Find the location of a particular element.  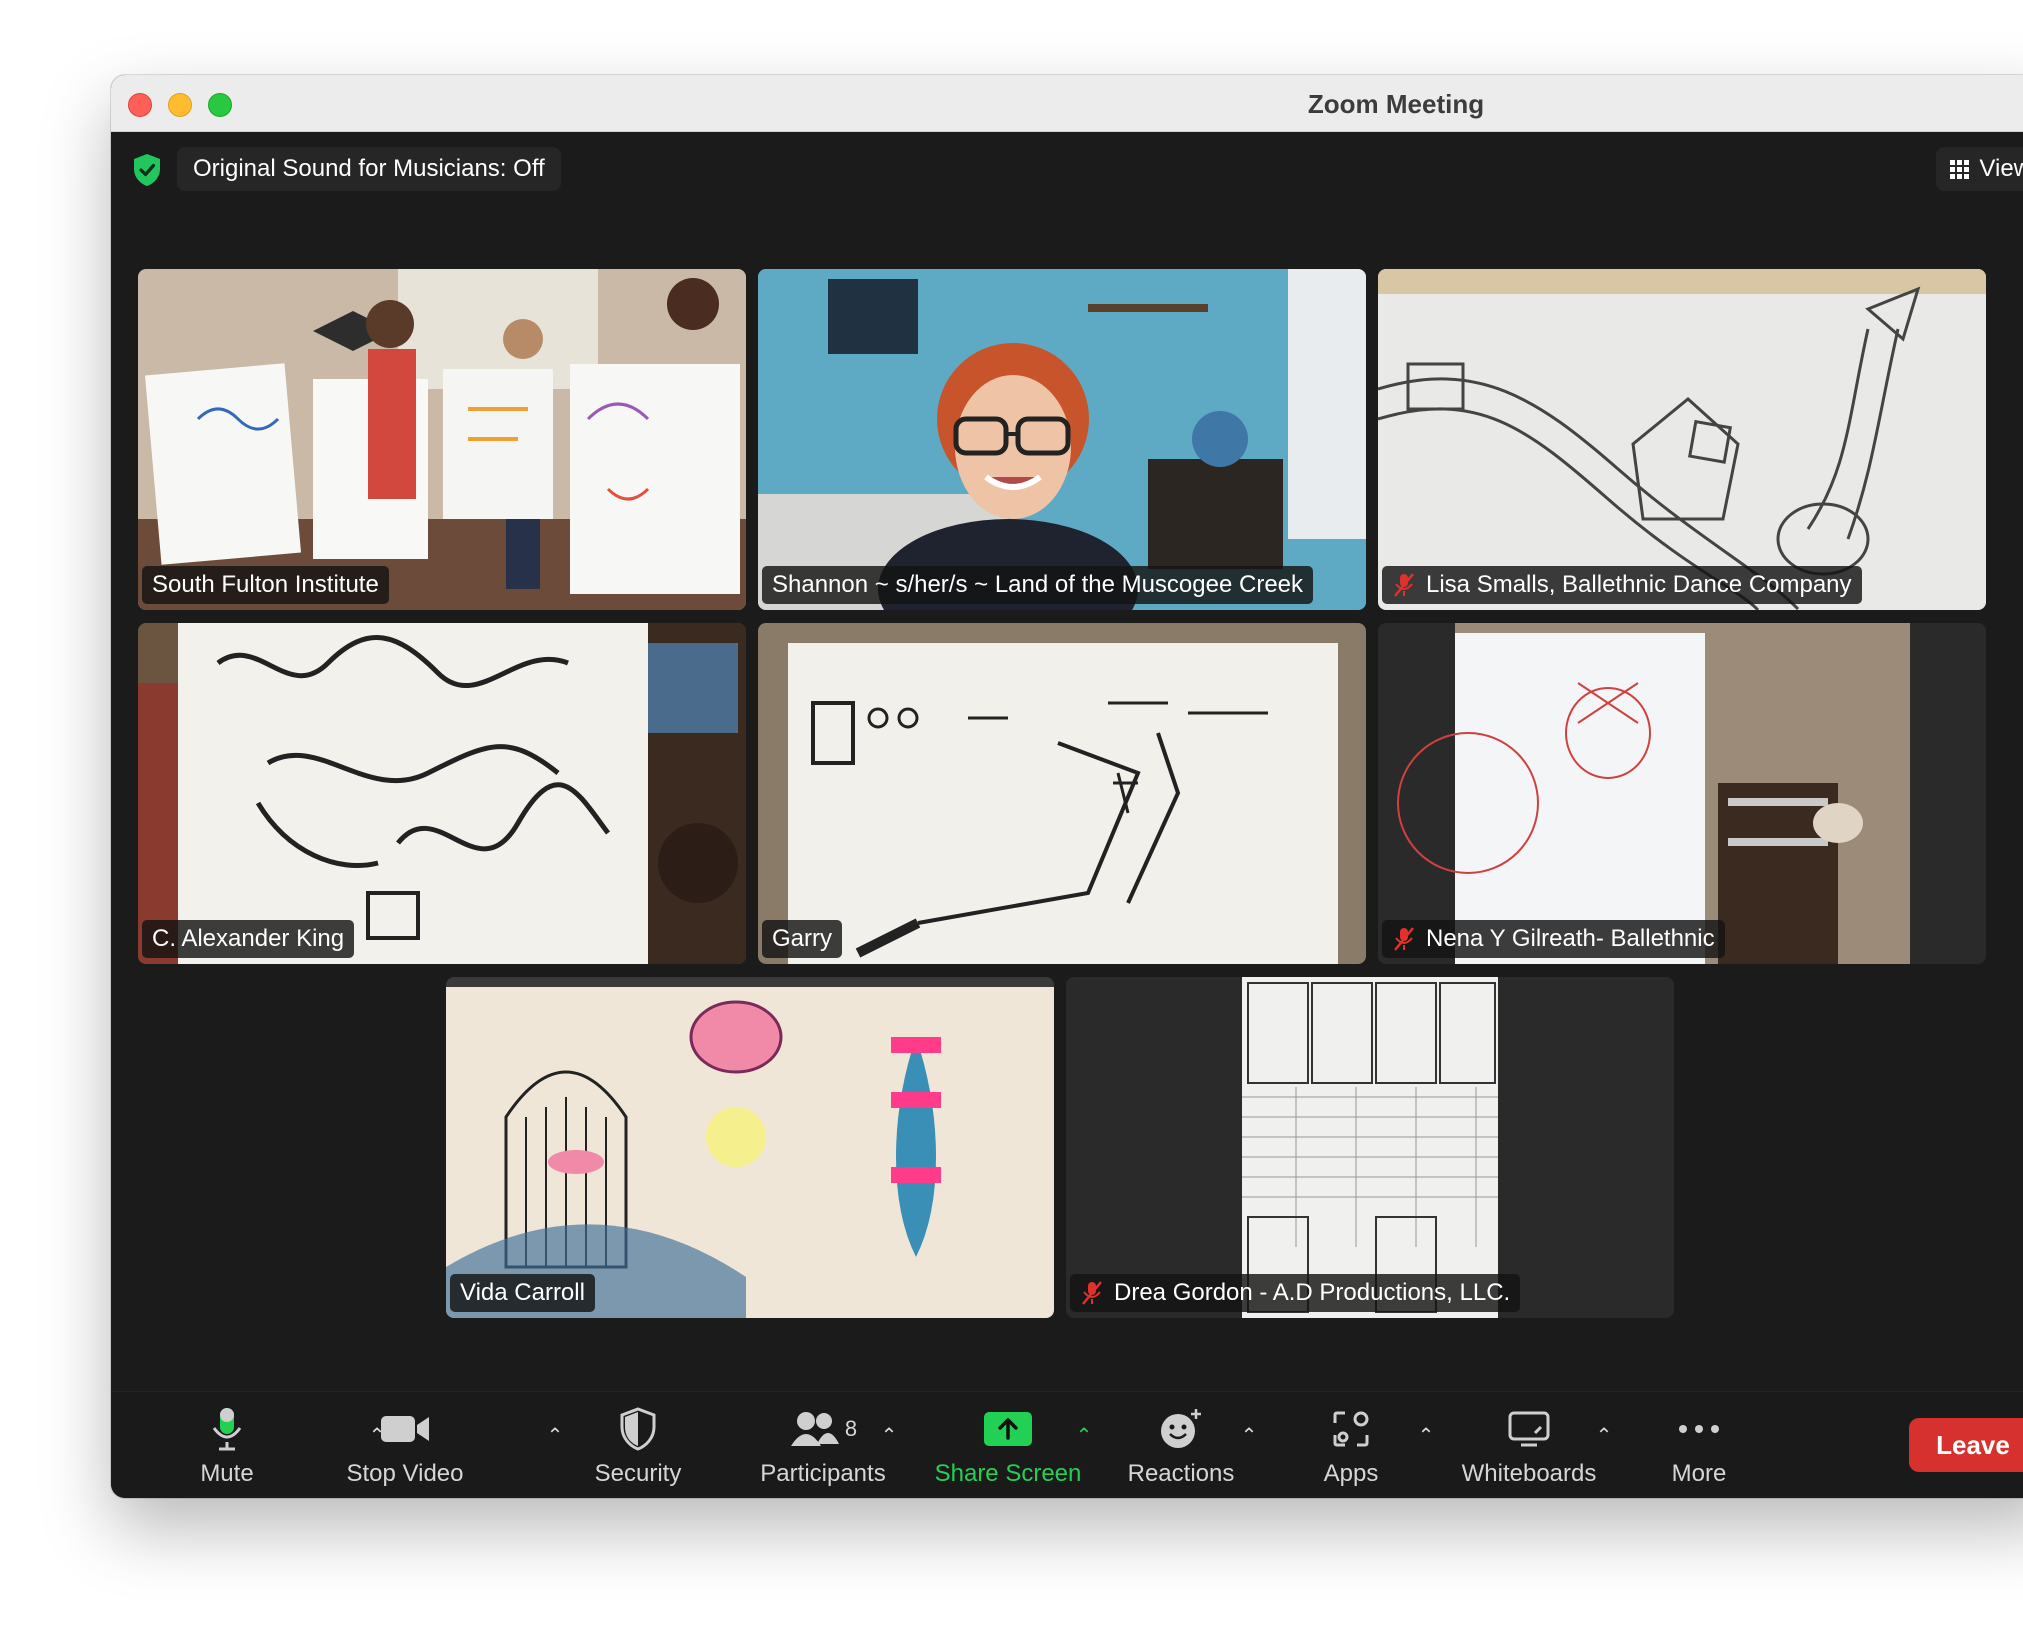

video-tile: Lisa Smalls, Ballethnic Dance Company is located at coordinates (1682, 439).